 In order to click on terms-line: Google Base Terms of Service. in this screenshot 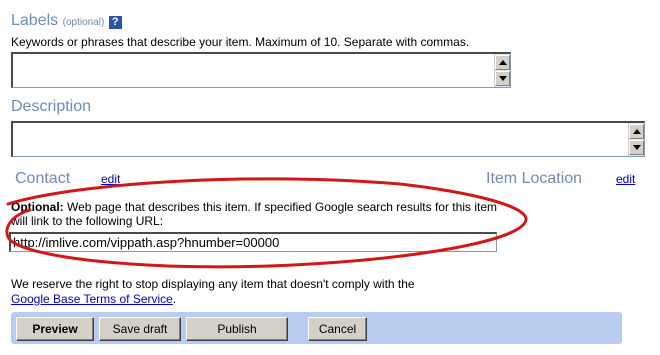, I will do `click(93, 299)`.